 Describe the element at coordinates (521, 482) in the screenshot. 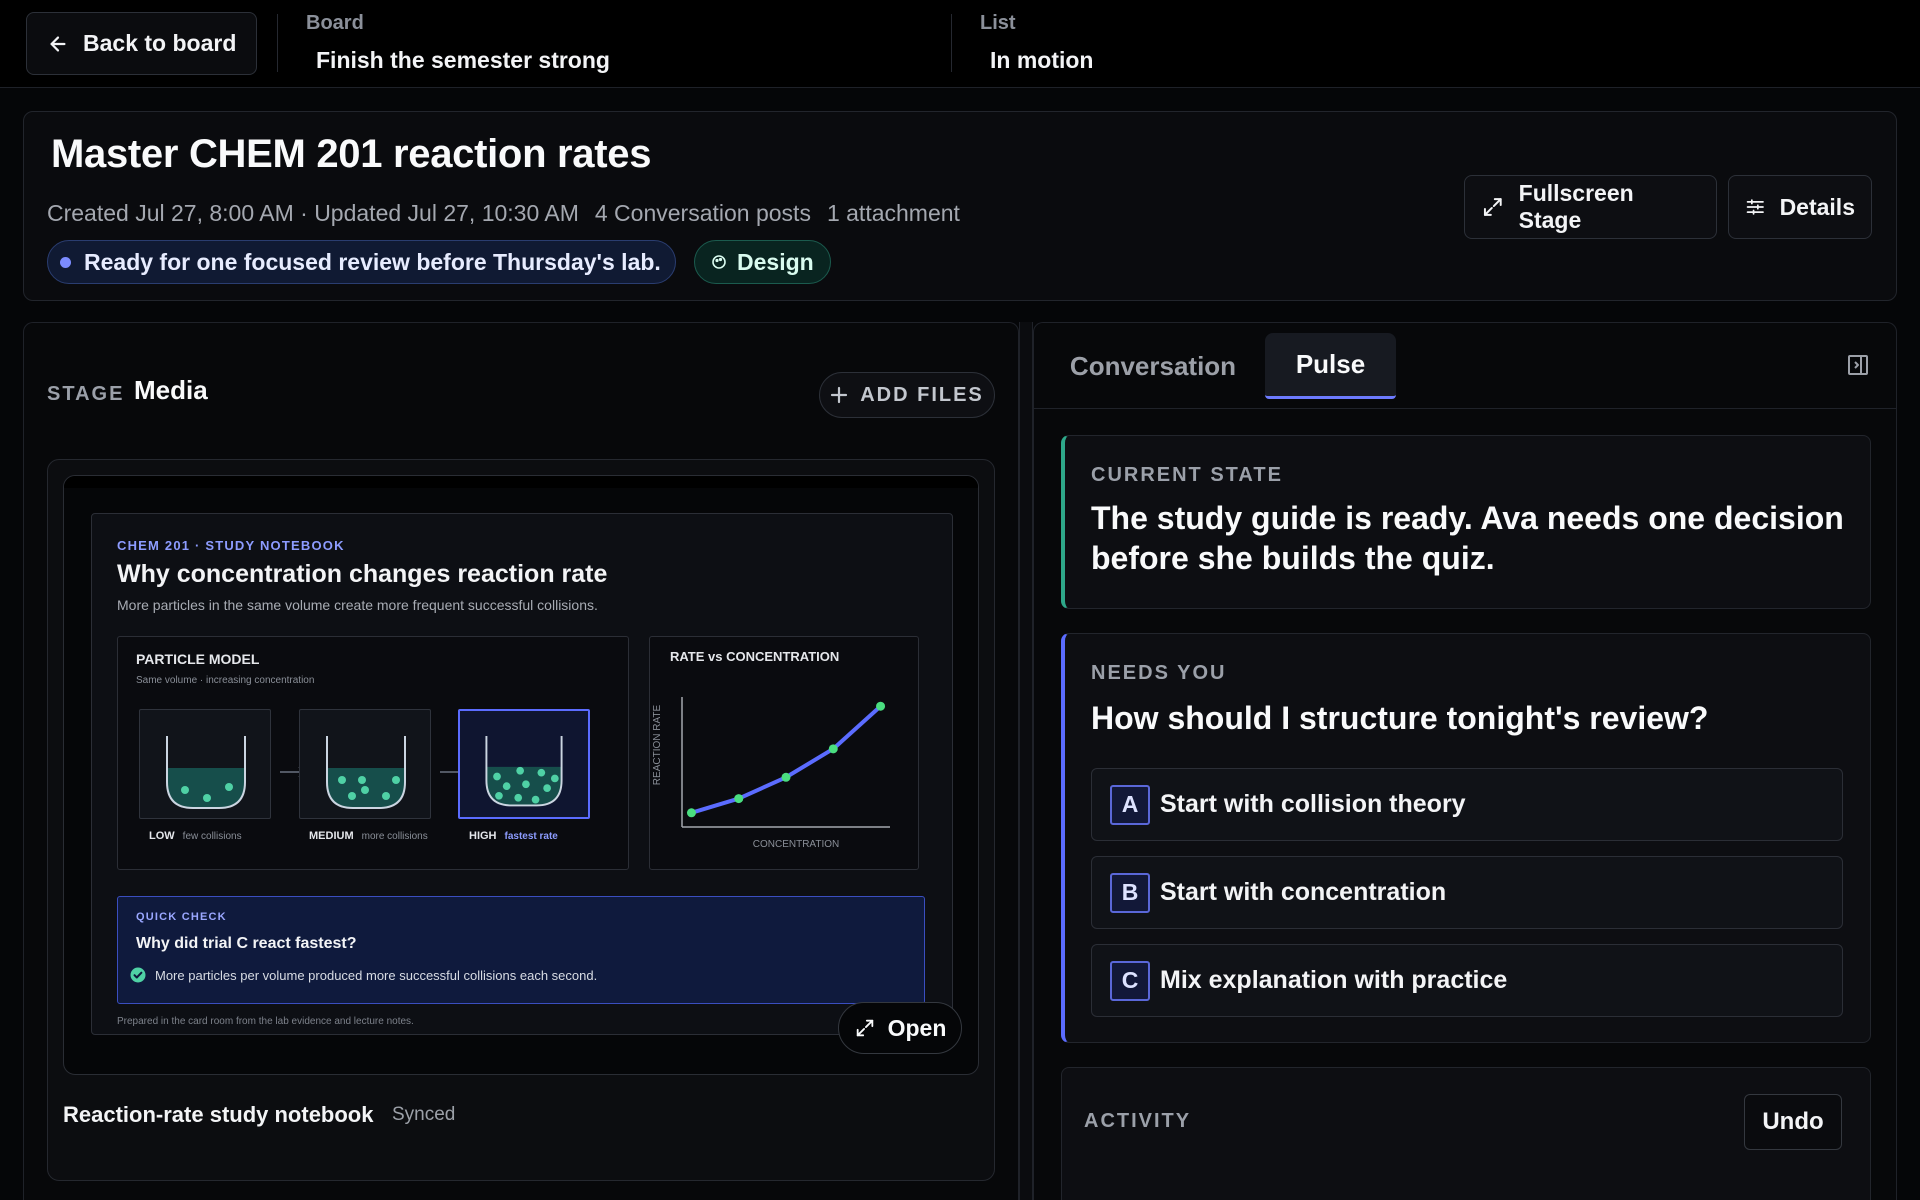

I see `preview-top-bar` at that location.